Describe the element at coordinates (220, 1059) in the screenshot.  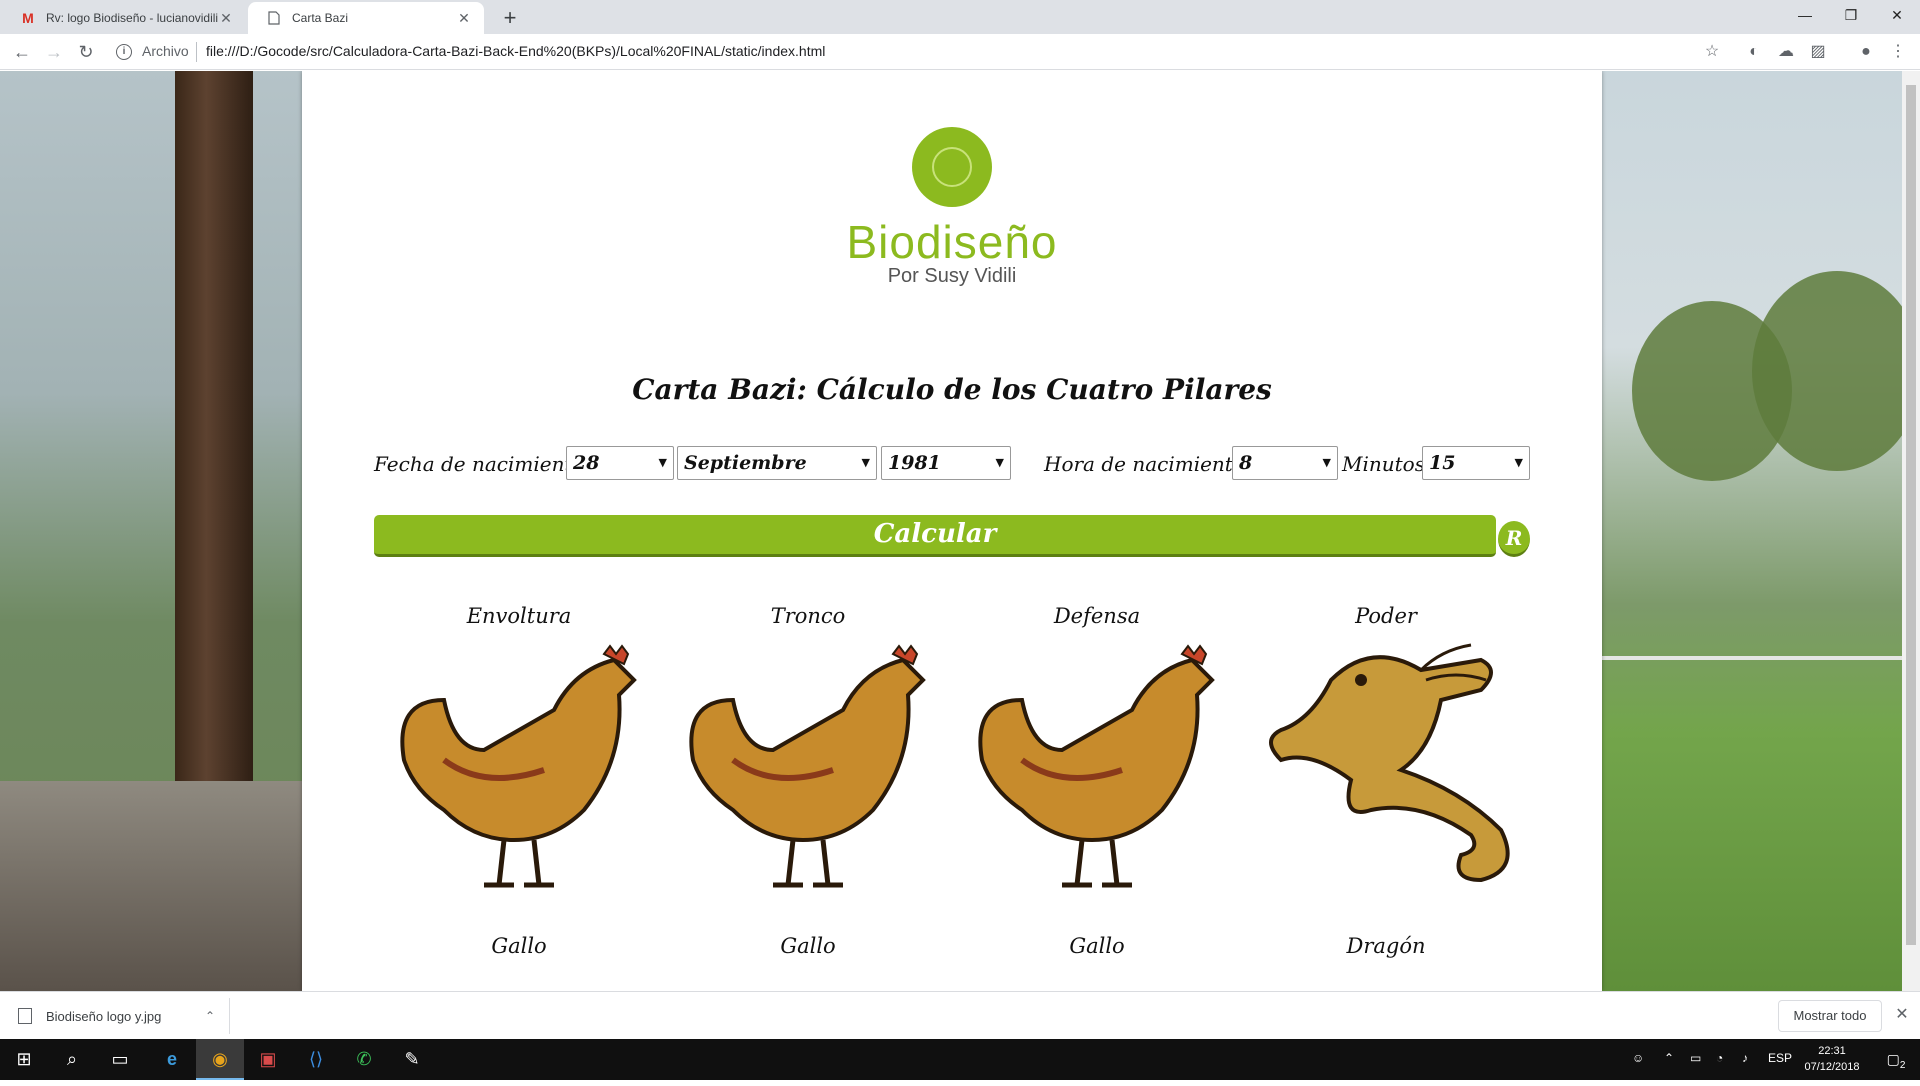
I see `chrome-icon: ◉` at that location.